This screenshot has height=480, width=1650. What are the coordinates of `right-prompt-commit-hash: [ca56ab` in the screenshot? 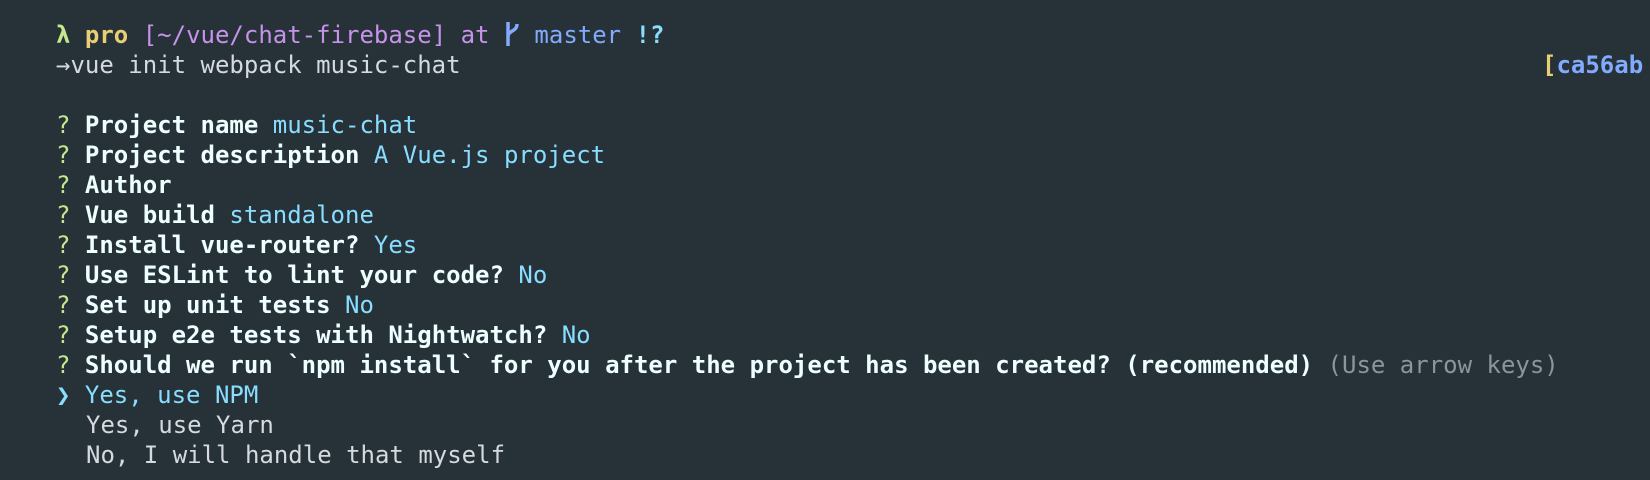 It's located at (1592, 65).